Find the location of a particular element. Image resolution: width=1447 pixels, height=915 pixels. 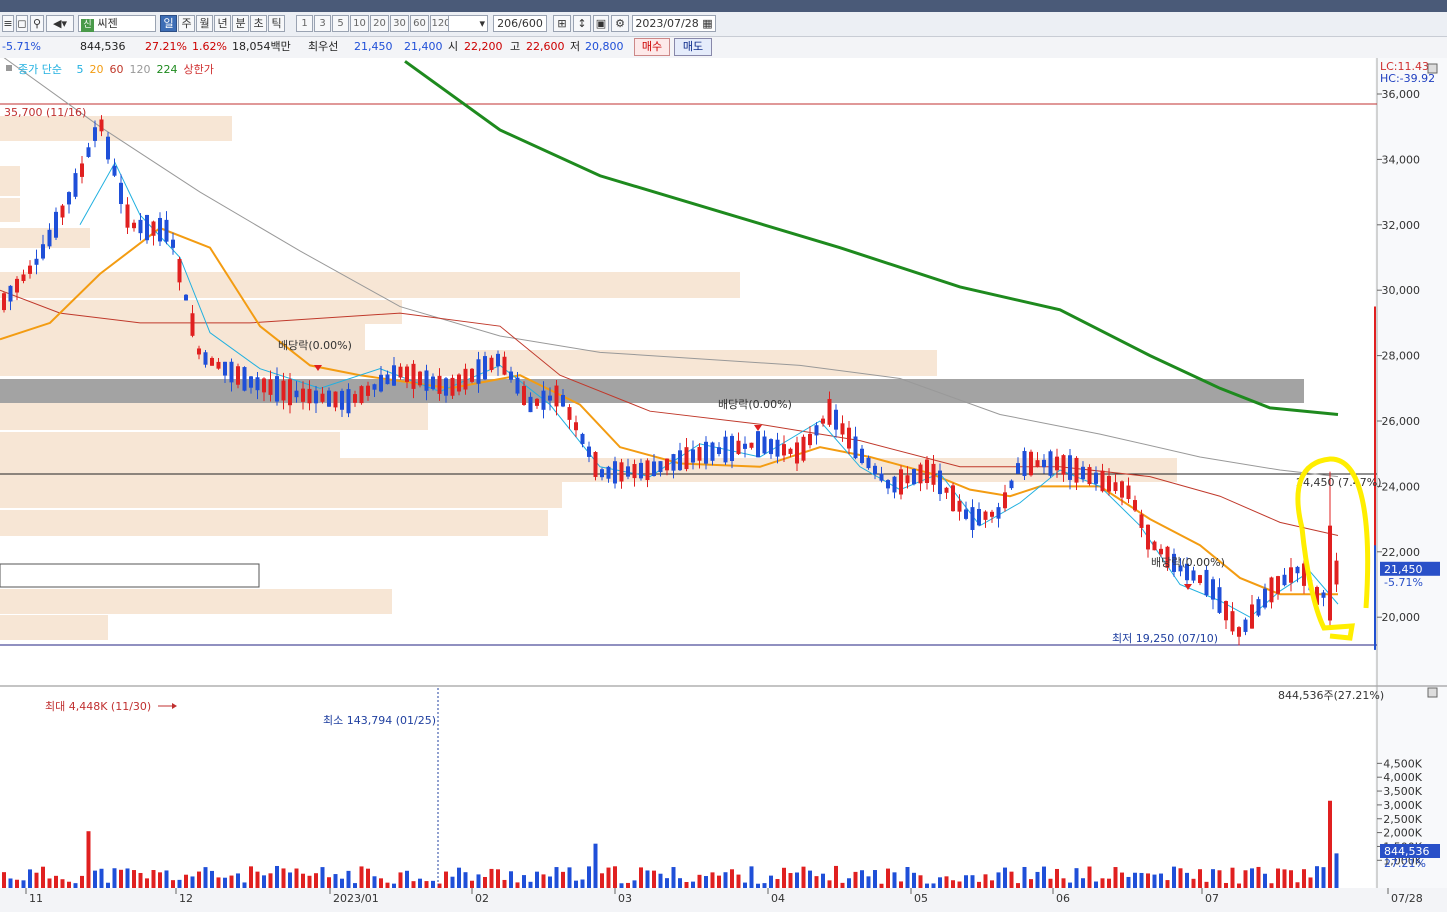

buy-button: 매수 is located at coordinates (652, 47).